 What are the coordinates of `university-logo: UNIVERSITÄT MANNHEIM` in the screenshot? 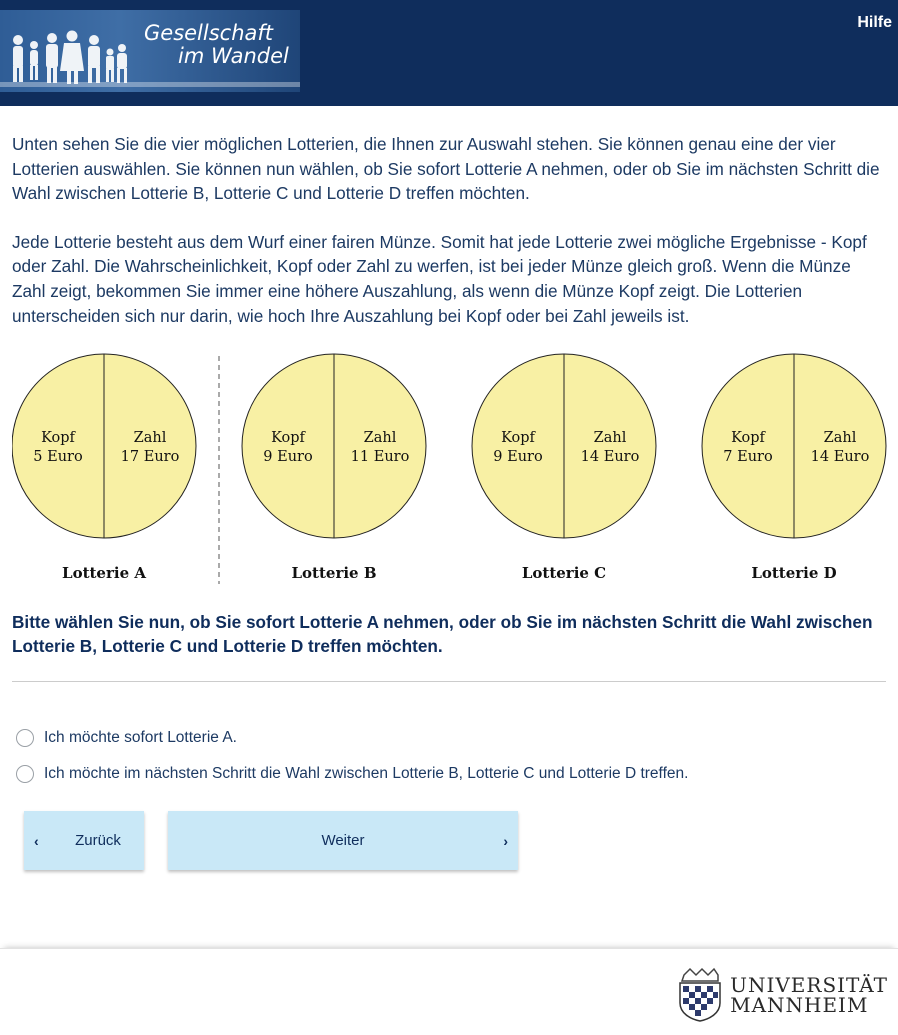 It's located at (781, 995).